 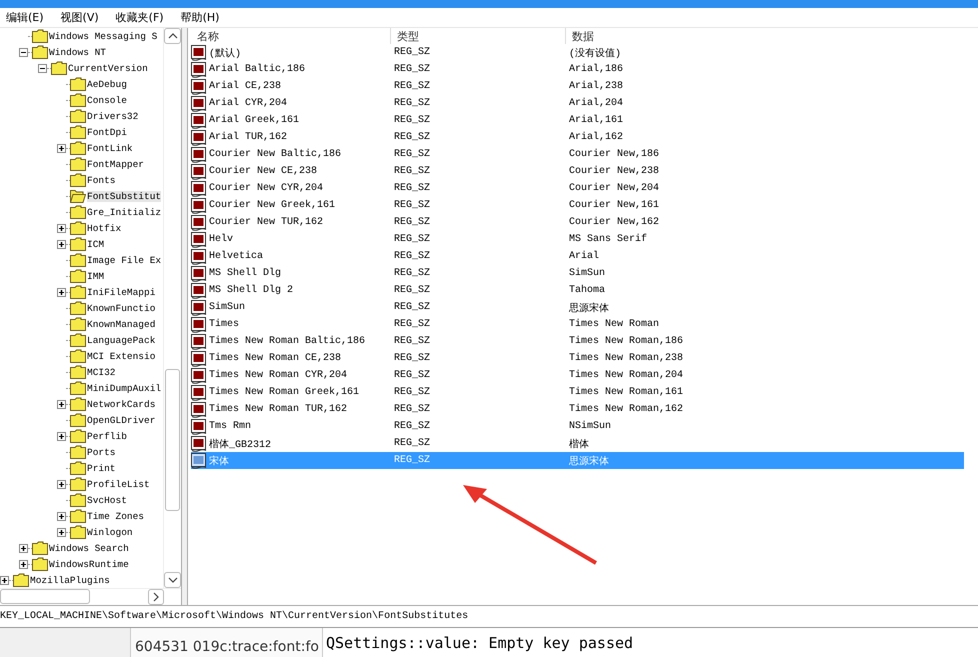 What do you see at coordinates (577, 69) in the screenshot?
I see `value-row: Arial Baltic,186 REG_SZ Arial,186` at bounding box center [577, 69].